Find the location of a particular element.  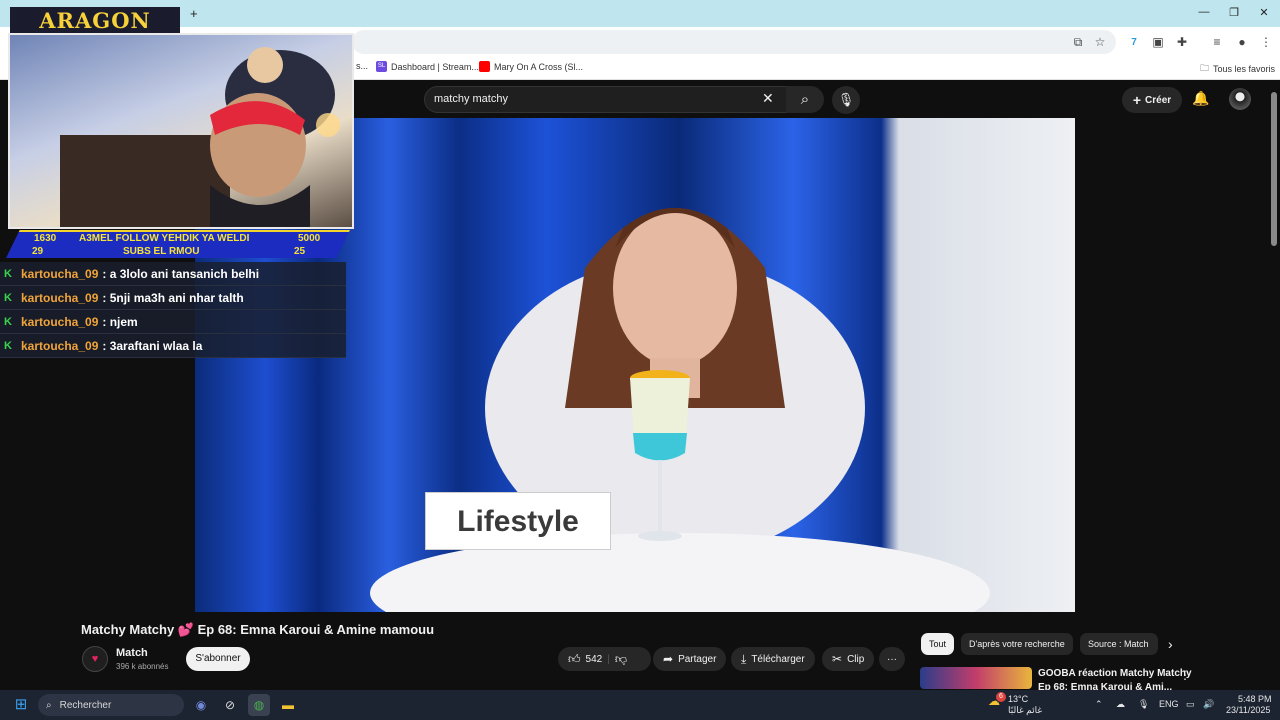

close-window-button: ✕ is located at coordinates (1264, 12).